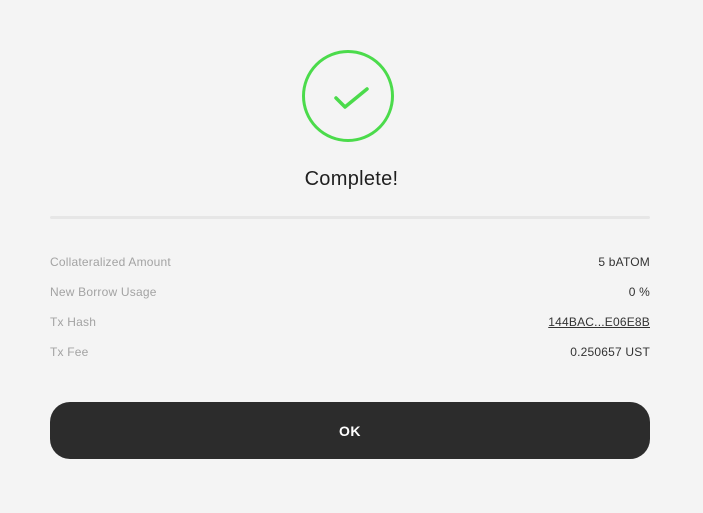 The width and height of the screenshot is (703, 513). Describe the element at coordinates (350, 217) in the screenshot. I see `divider` at that location.